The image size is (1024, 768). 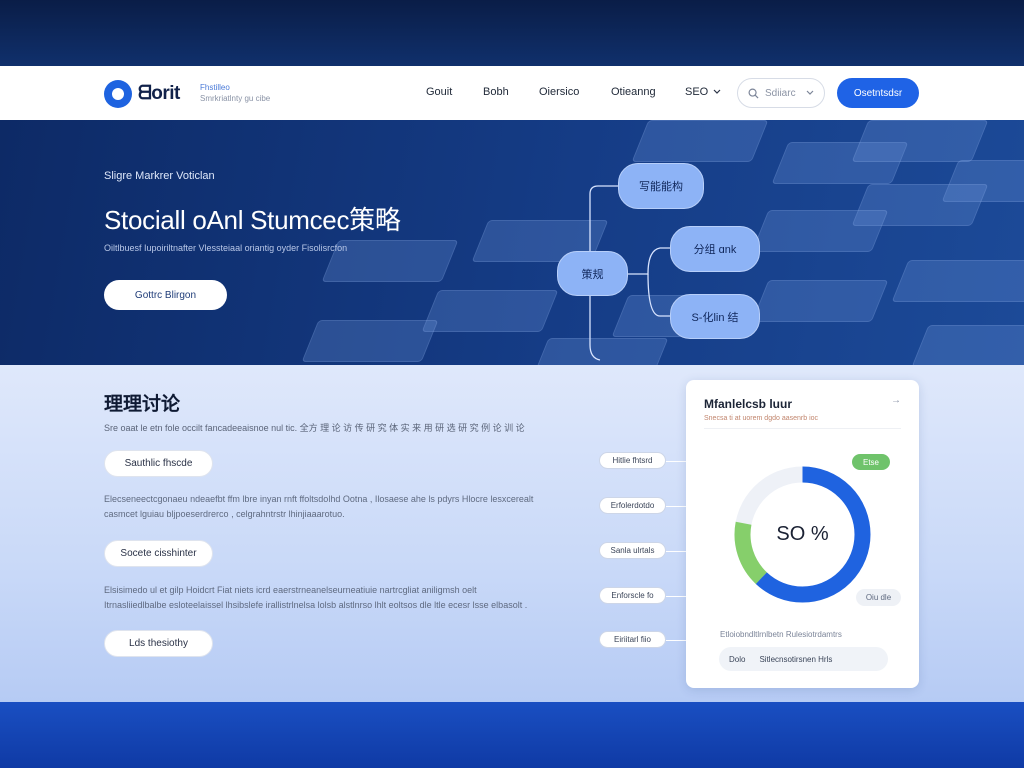 I want to click on topic-pill-2: Socete cisshinter, so click(x=158, y=553).